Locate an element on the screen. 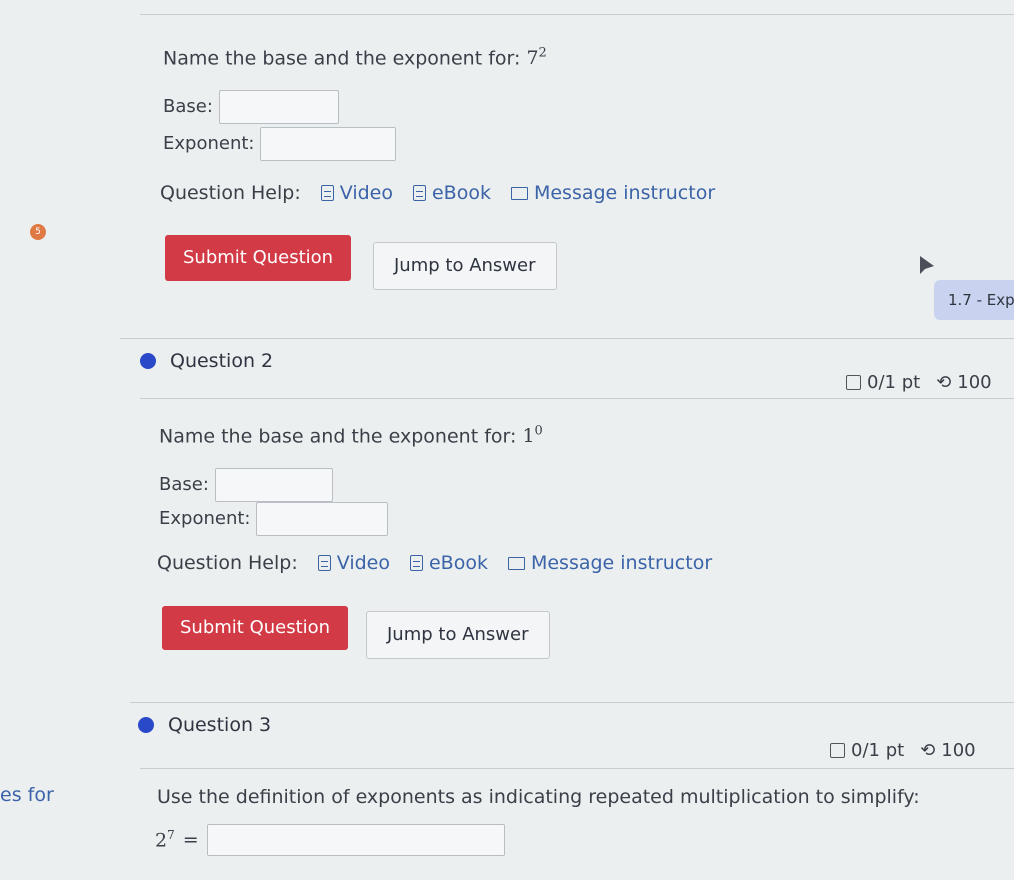 This screenshot has width=1014, height=880. answer-input is located at coordinates (355, 840).